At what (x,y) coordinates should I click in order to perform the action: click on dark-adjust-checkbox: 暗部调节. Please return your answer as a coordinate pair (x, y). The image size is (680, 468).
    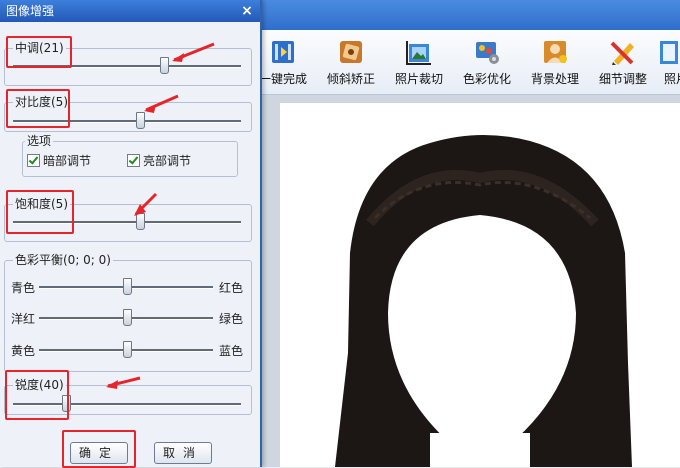
    Looking at the image, I should click on (59, 160).